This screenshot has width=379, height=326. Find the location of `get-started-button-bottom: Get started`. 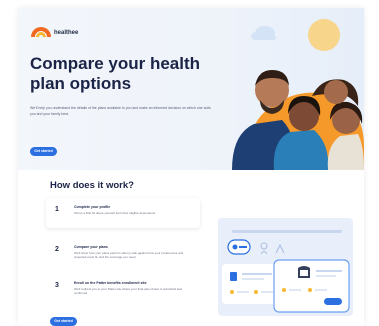

get-started-button-bottom: Get started is located at coordinates (63, 321).